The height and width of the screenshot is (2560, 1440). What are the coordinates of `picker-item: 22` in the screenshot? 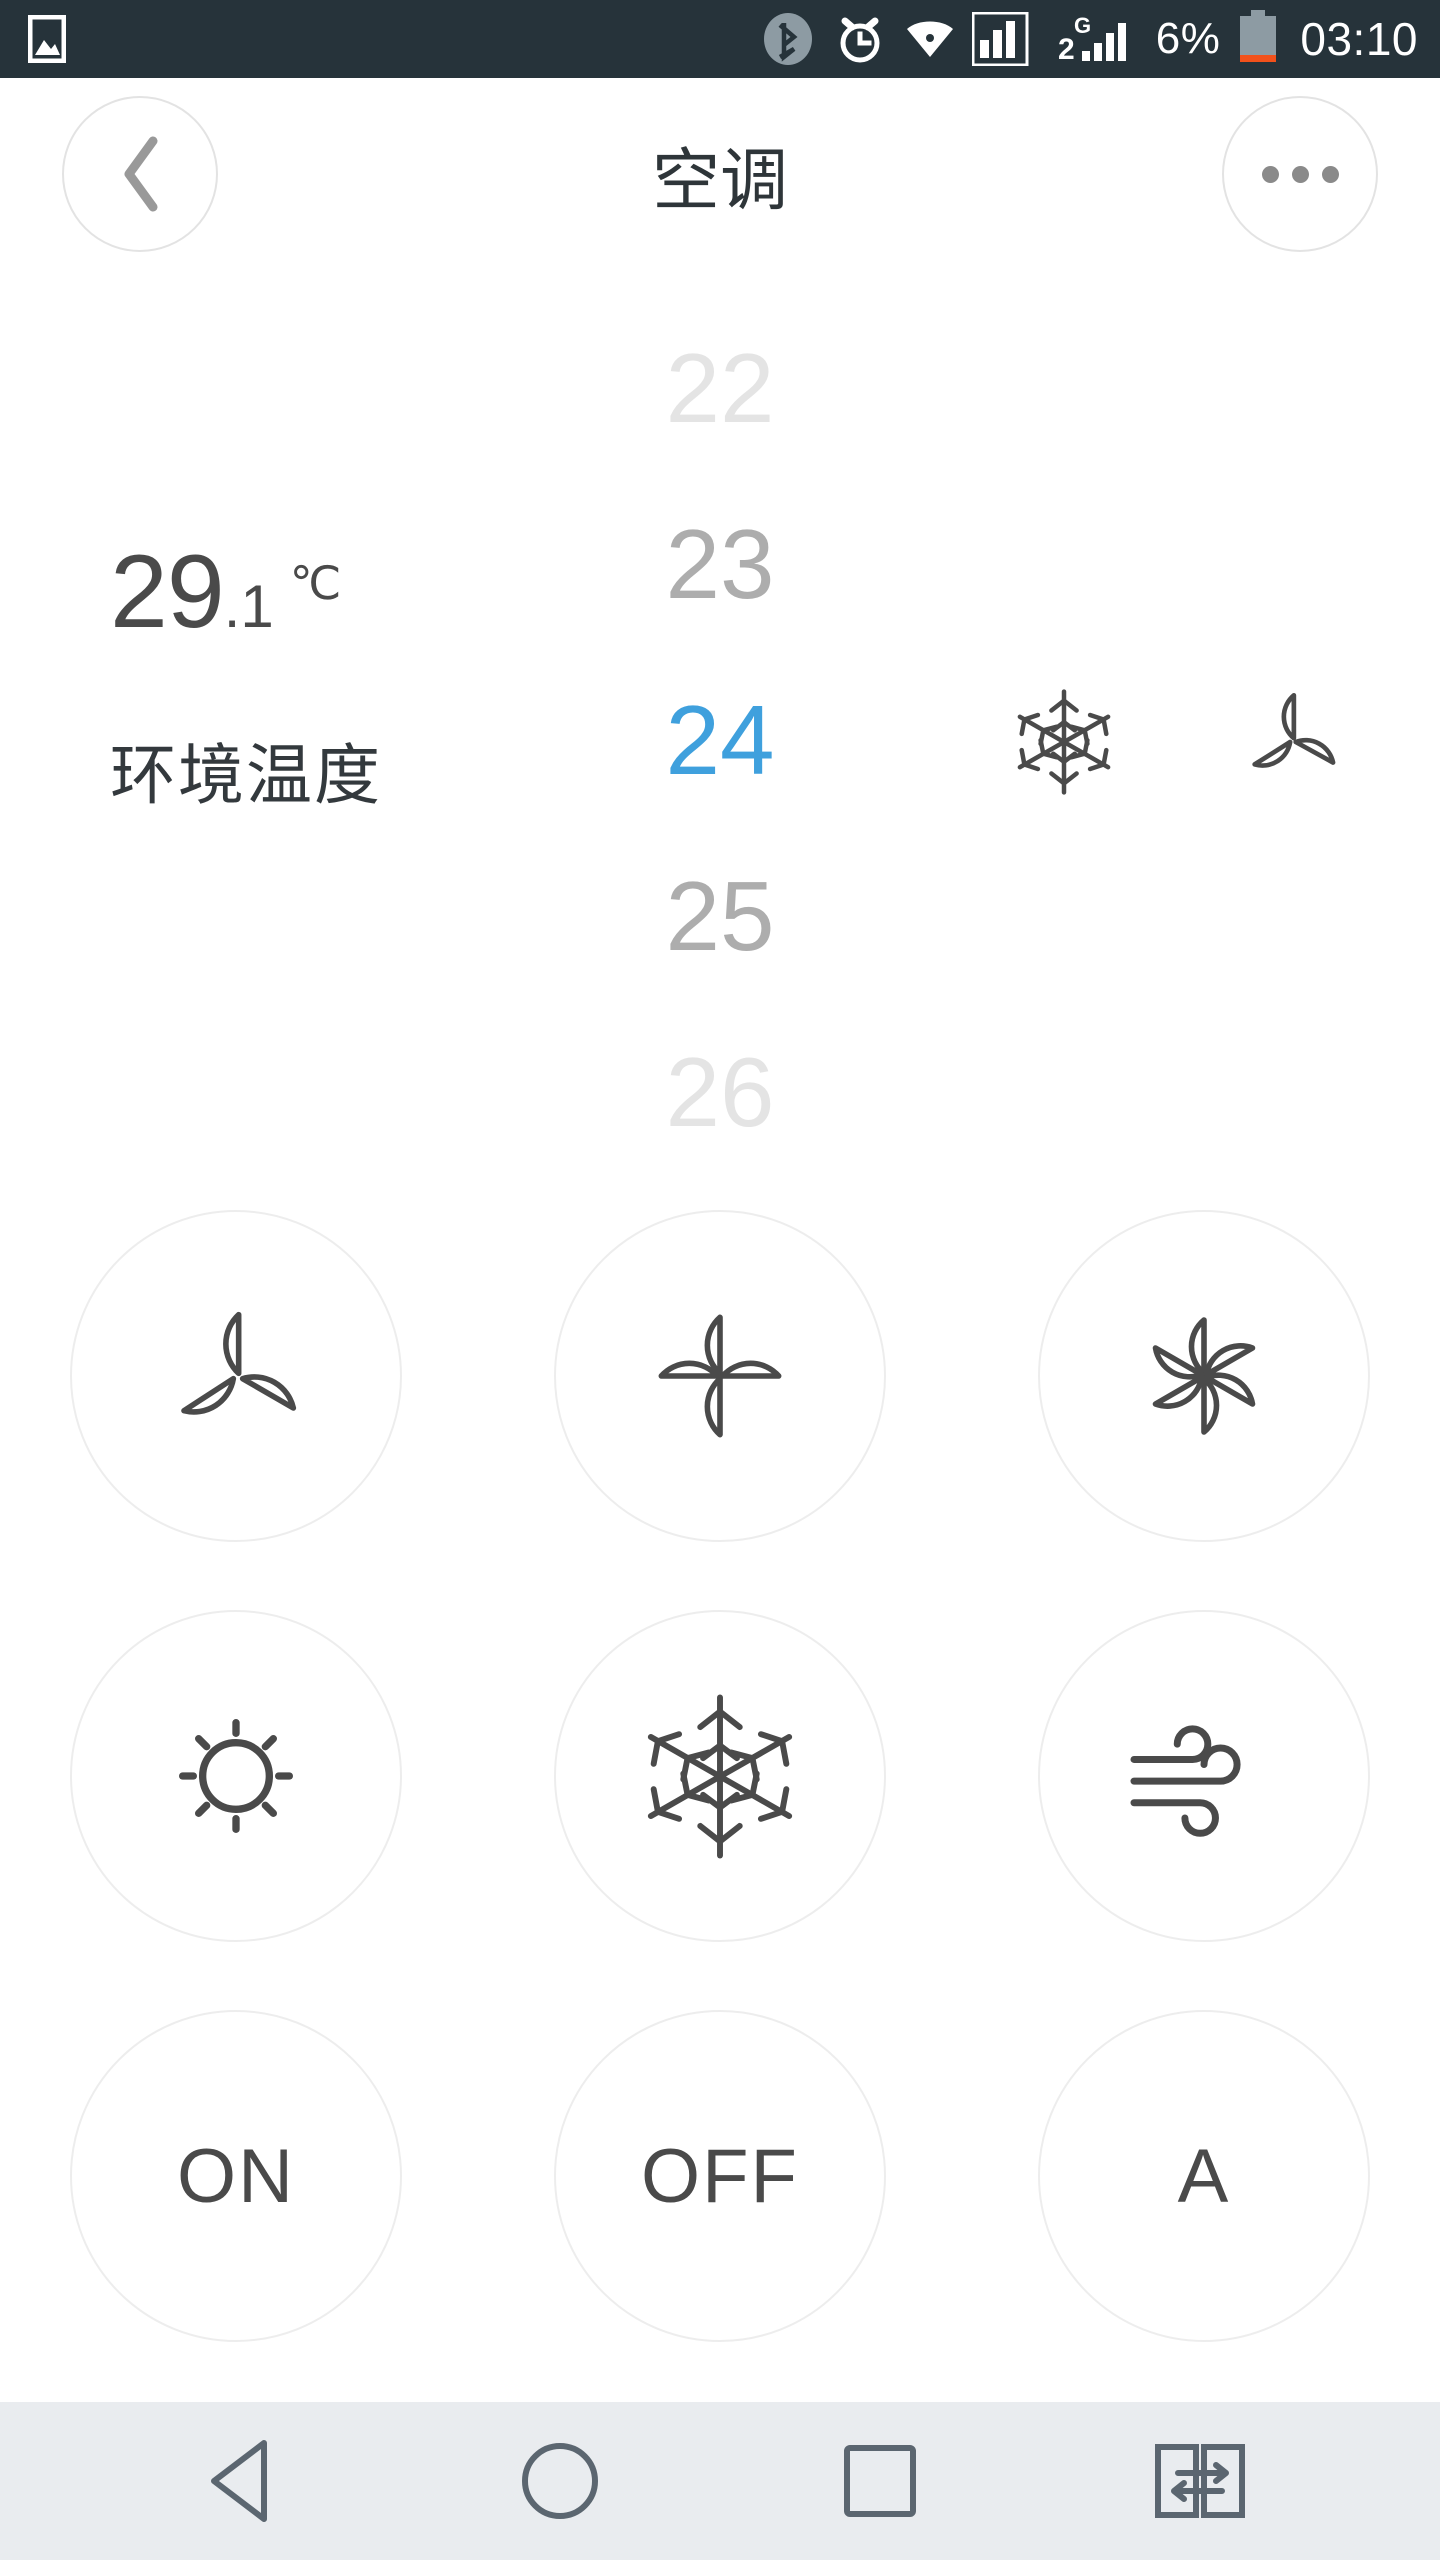 It's located at (720, 388).